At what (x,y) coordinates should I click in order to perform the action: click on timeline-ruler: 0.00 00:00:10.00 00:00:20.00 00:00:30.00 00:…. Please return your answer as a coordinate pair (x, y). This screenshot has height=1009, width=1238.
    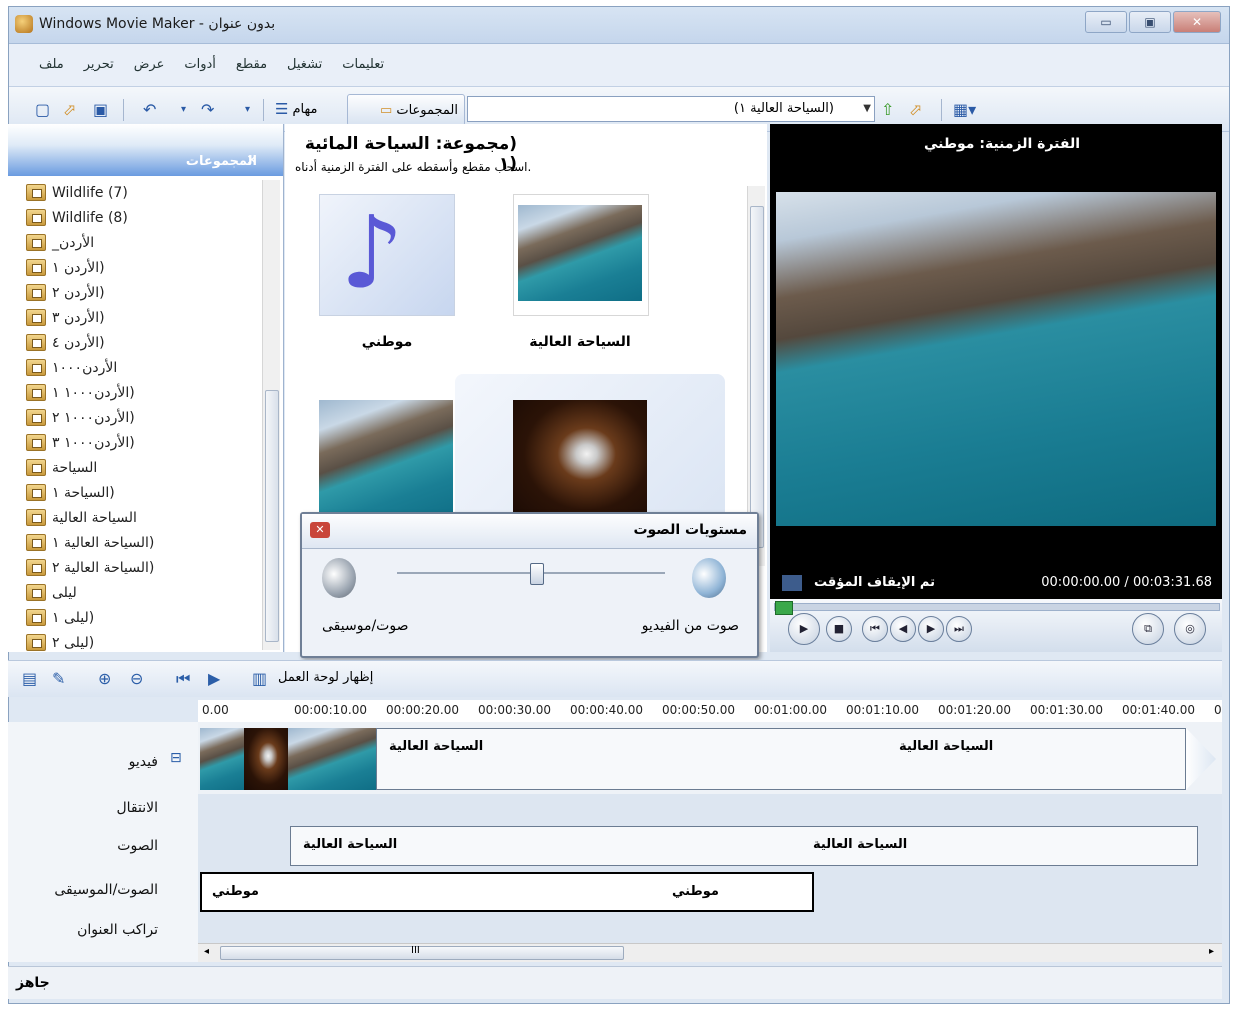
    Looking at the image, I should click on (710, 711).